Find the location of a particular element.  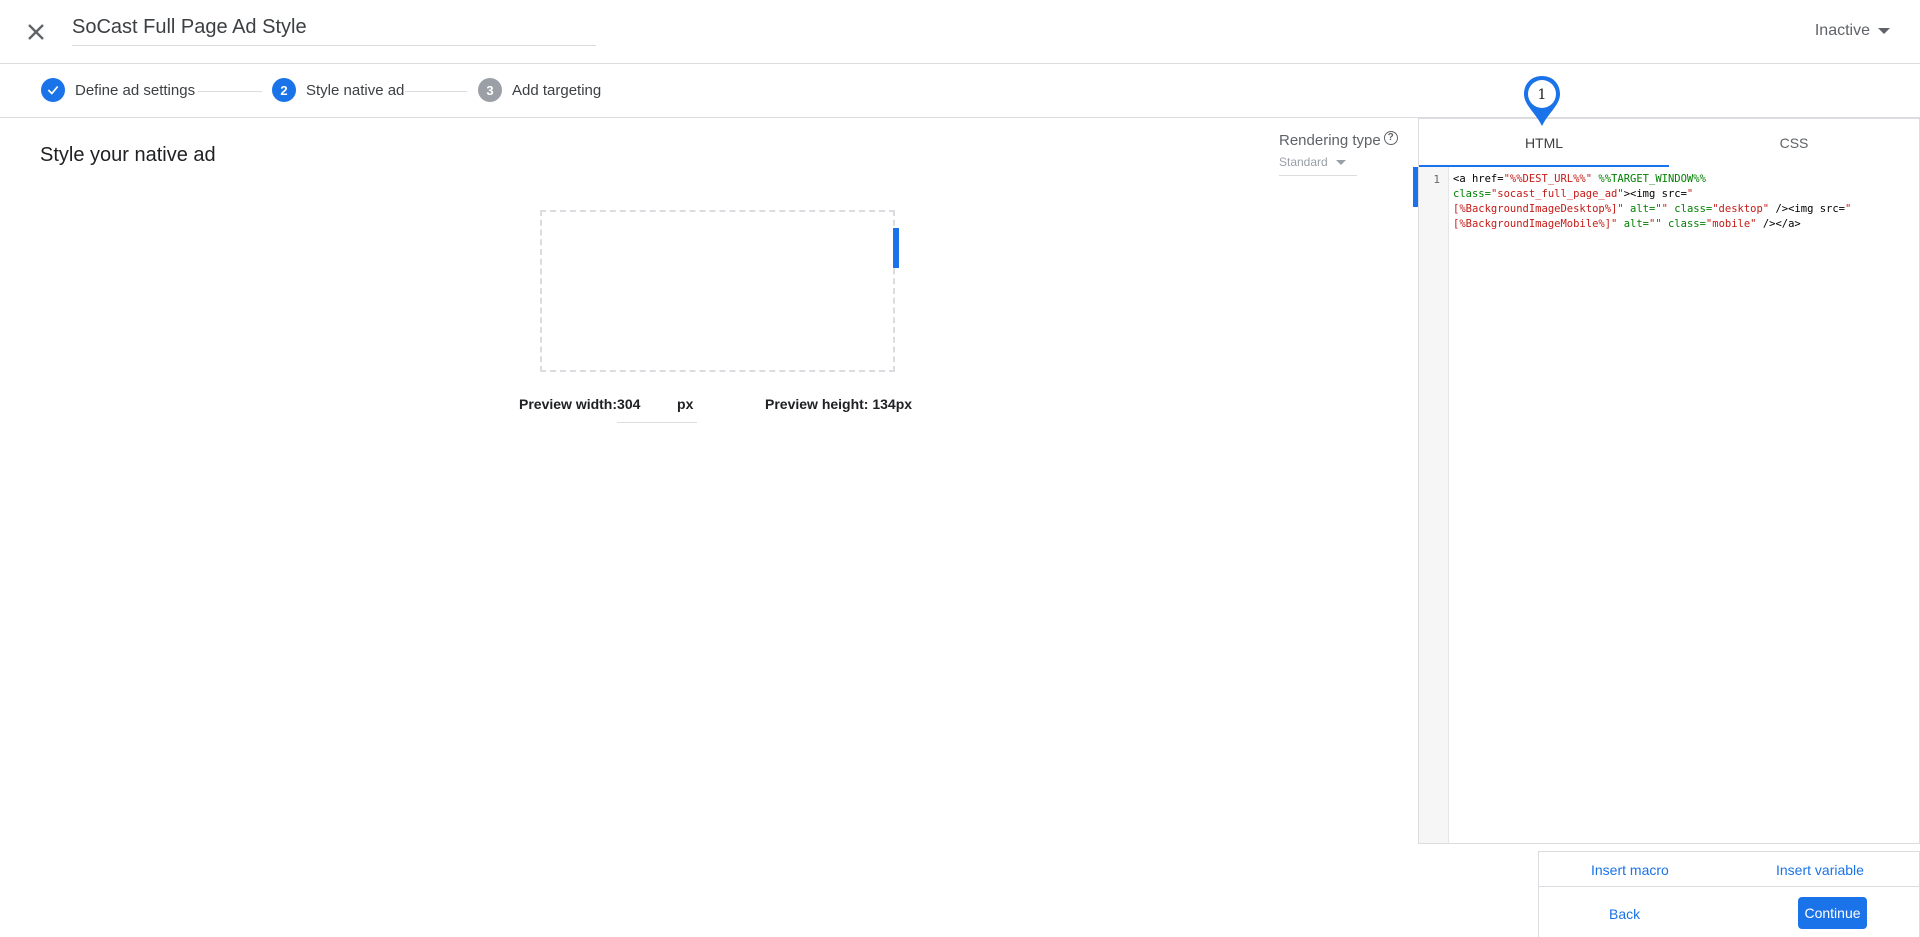

back-button: Back is located at coordinates (1624, 914).